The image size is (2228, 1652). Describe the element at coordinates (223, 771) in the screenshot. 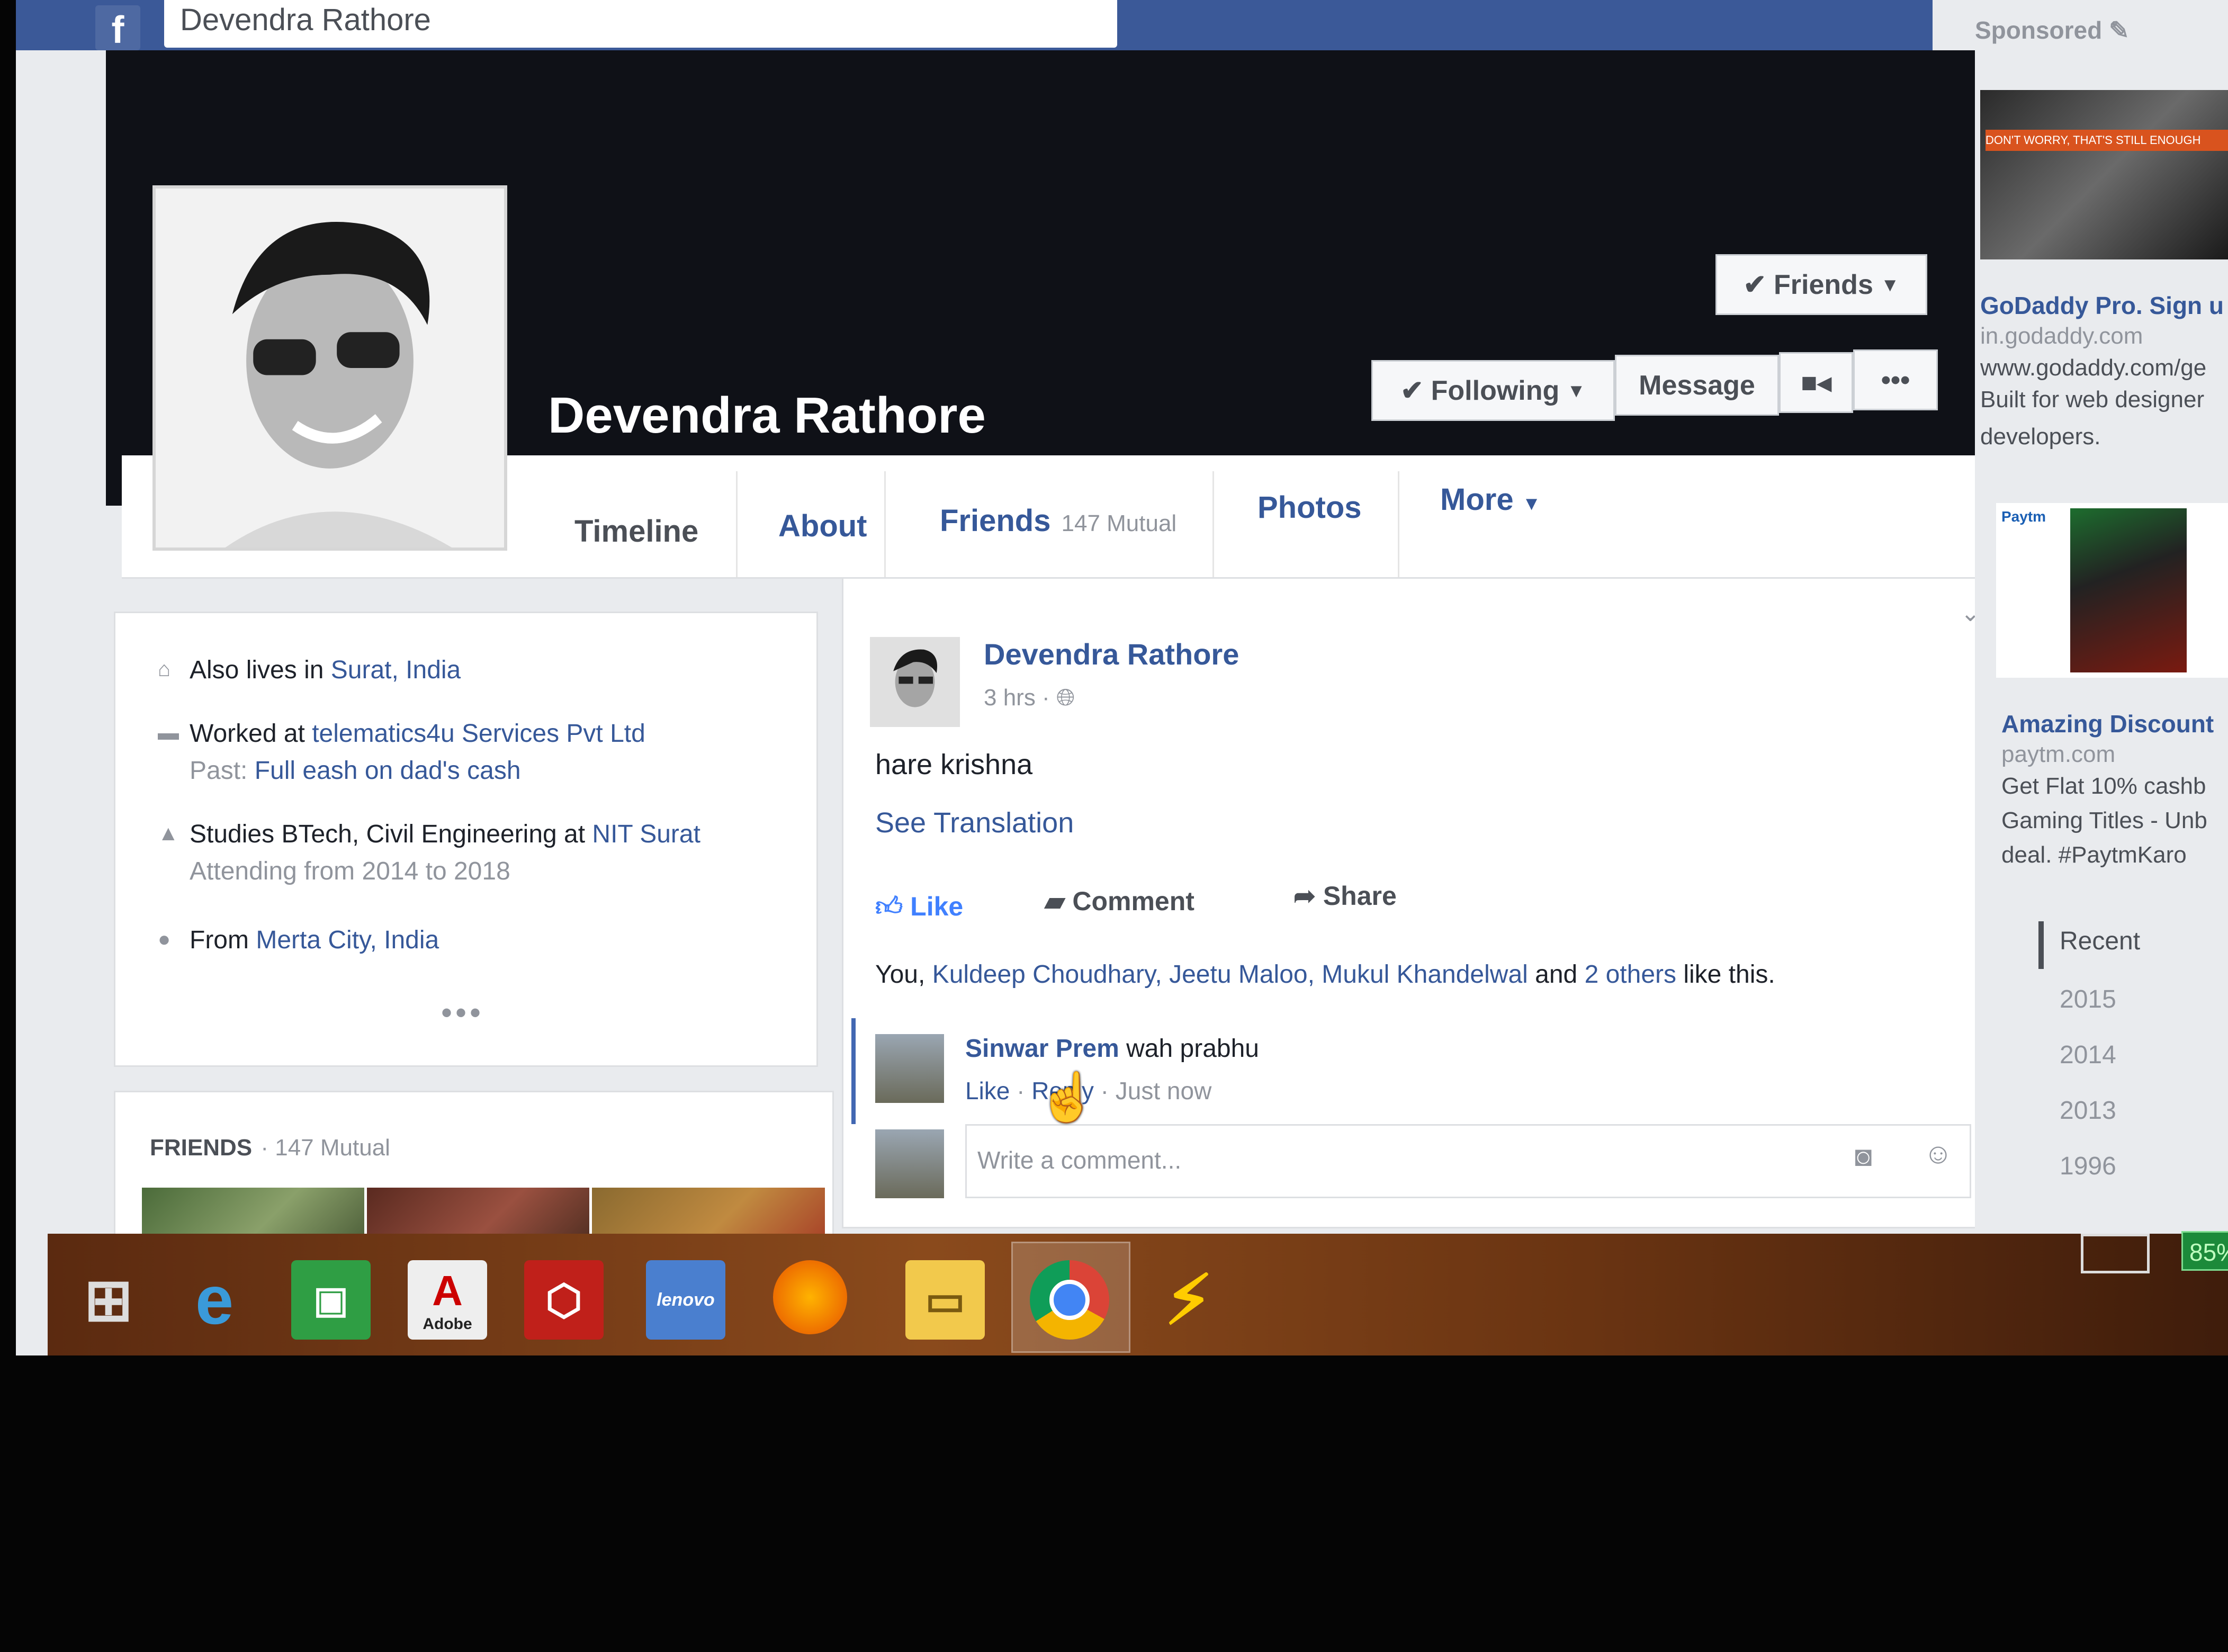

I see `intro-past-text: Past:` at that location.